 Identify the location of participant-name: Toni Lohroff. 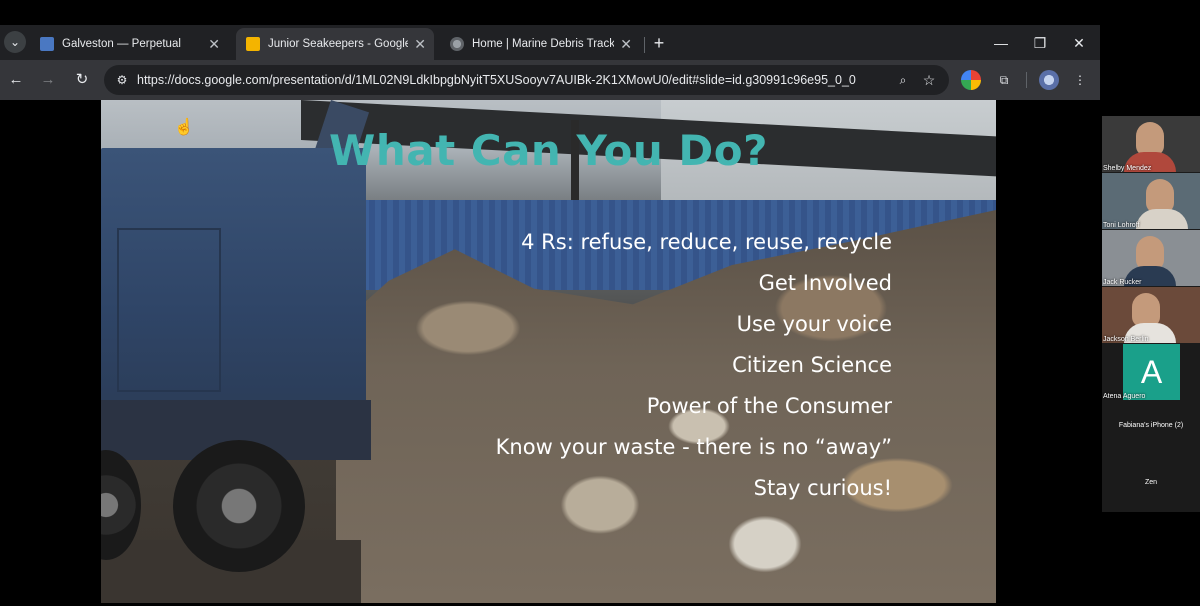
(1121, 225).